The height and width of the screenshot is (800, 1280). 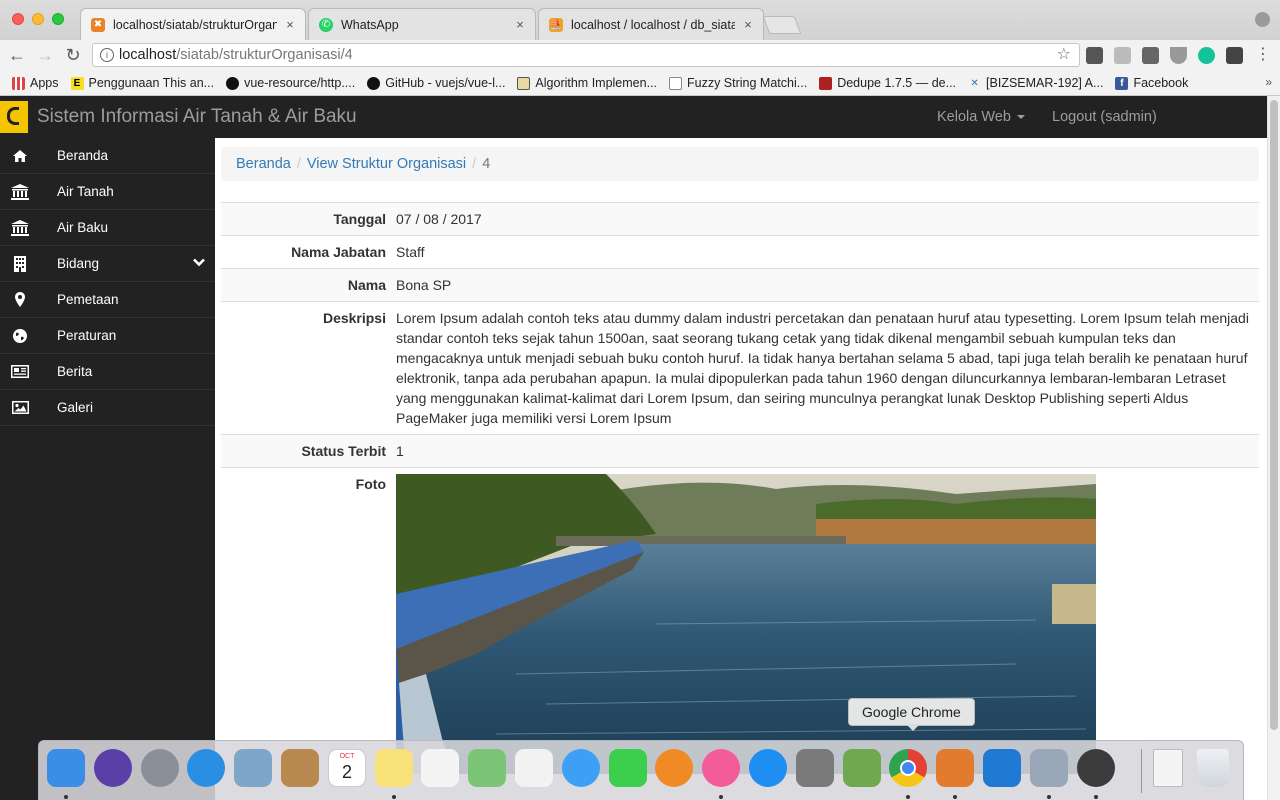 I want to click on sidebar-item-berita: Berita, so click(x=107, y=372).